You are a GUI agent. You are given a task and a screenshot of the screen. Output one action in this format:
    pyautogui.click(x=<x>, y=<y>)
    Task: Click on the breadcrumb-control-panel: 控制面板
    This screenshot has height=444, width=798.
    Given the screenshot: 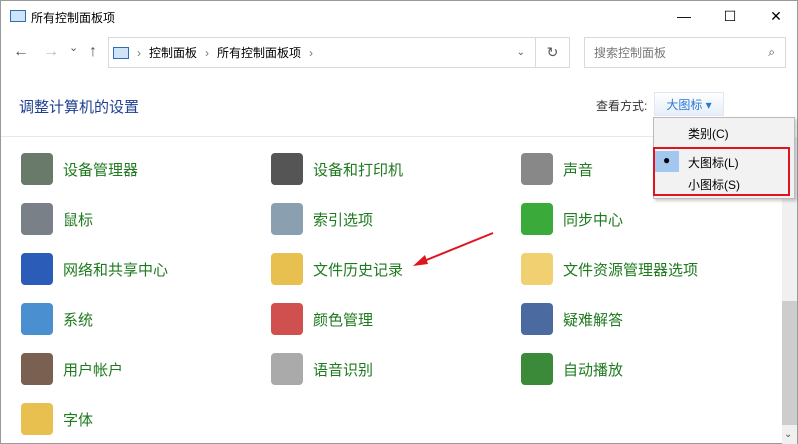 What is the action you would take?
    pyautogui.click(x=173, y=52)
    